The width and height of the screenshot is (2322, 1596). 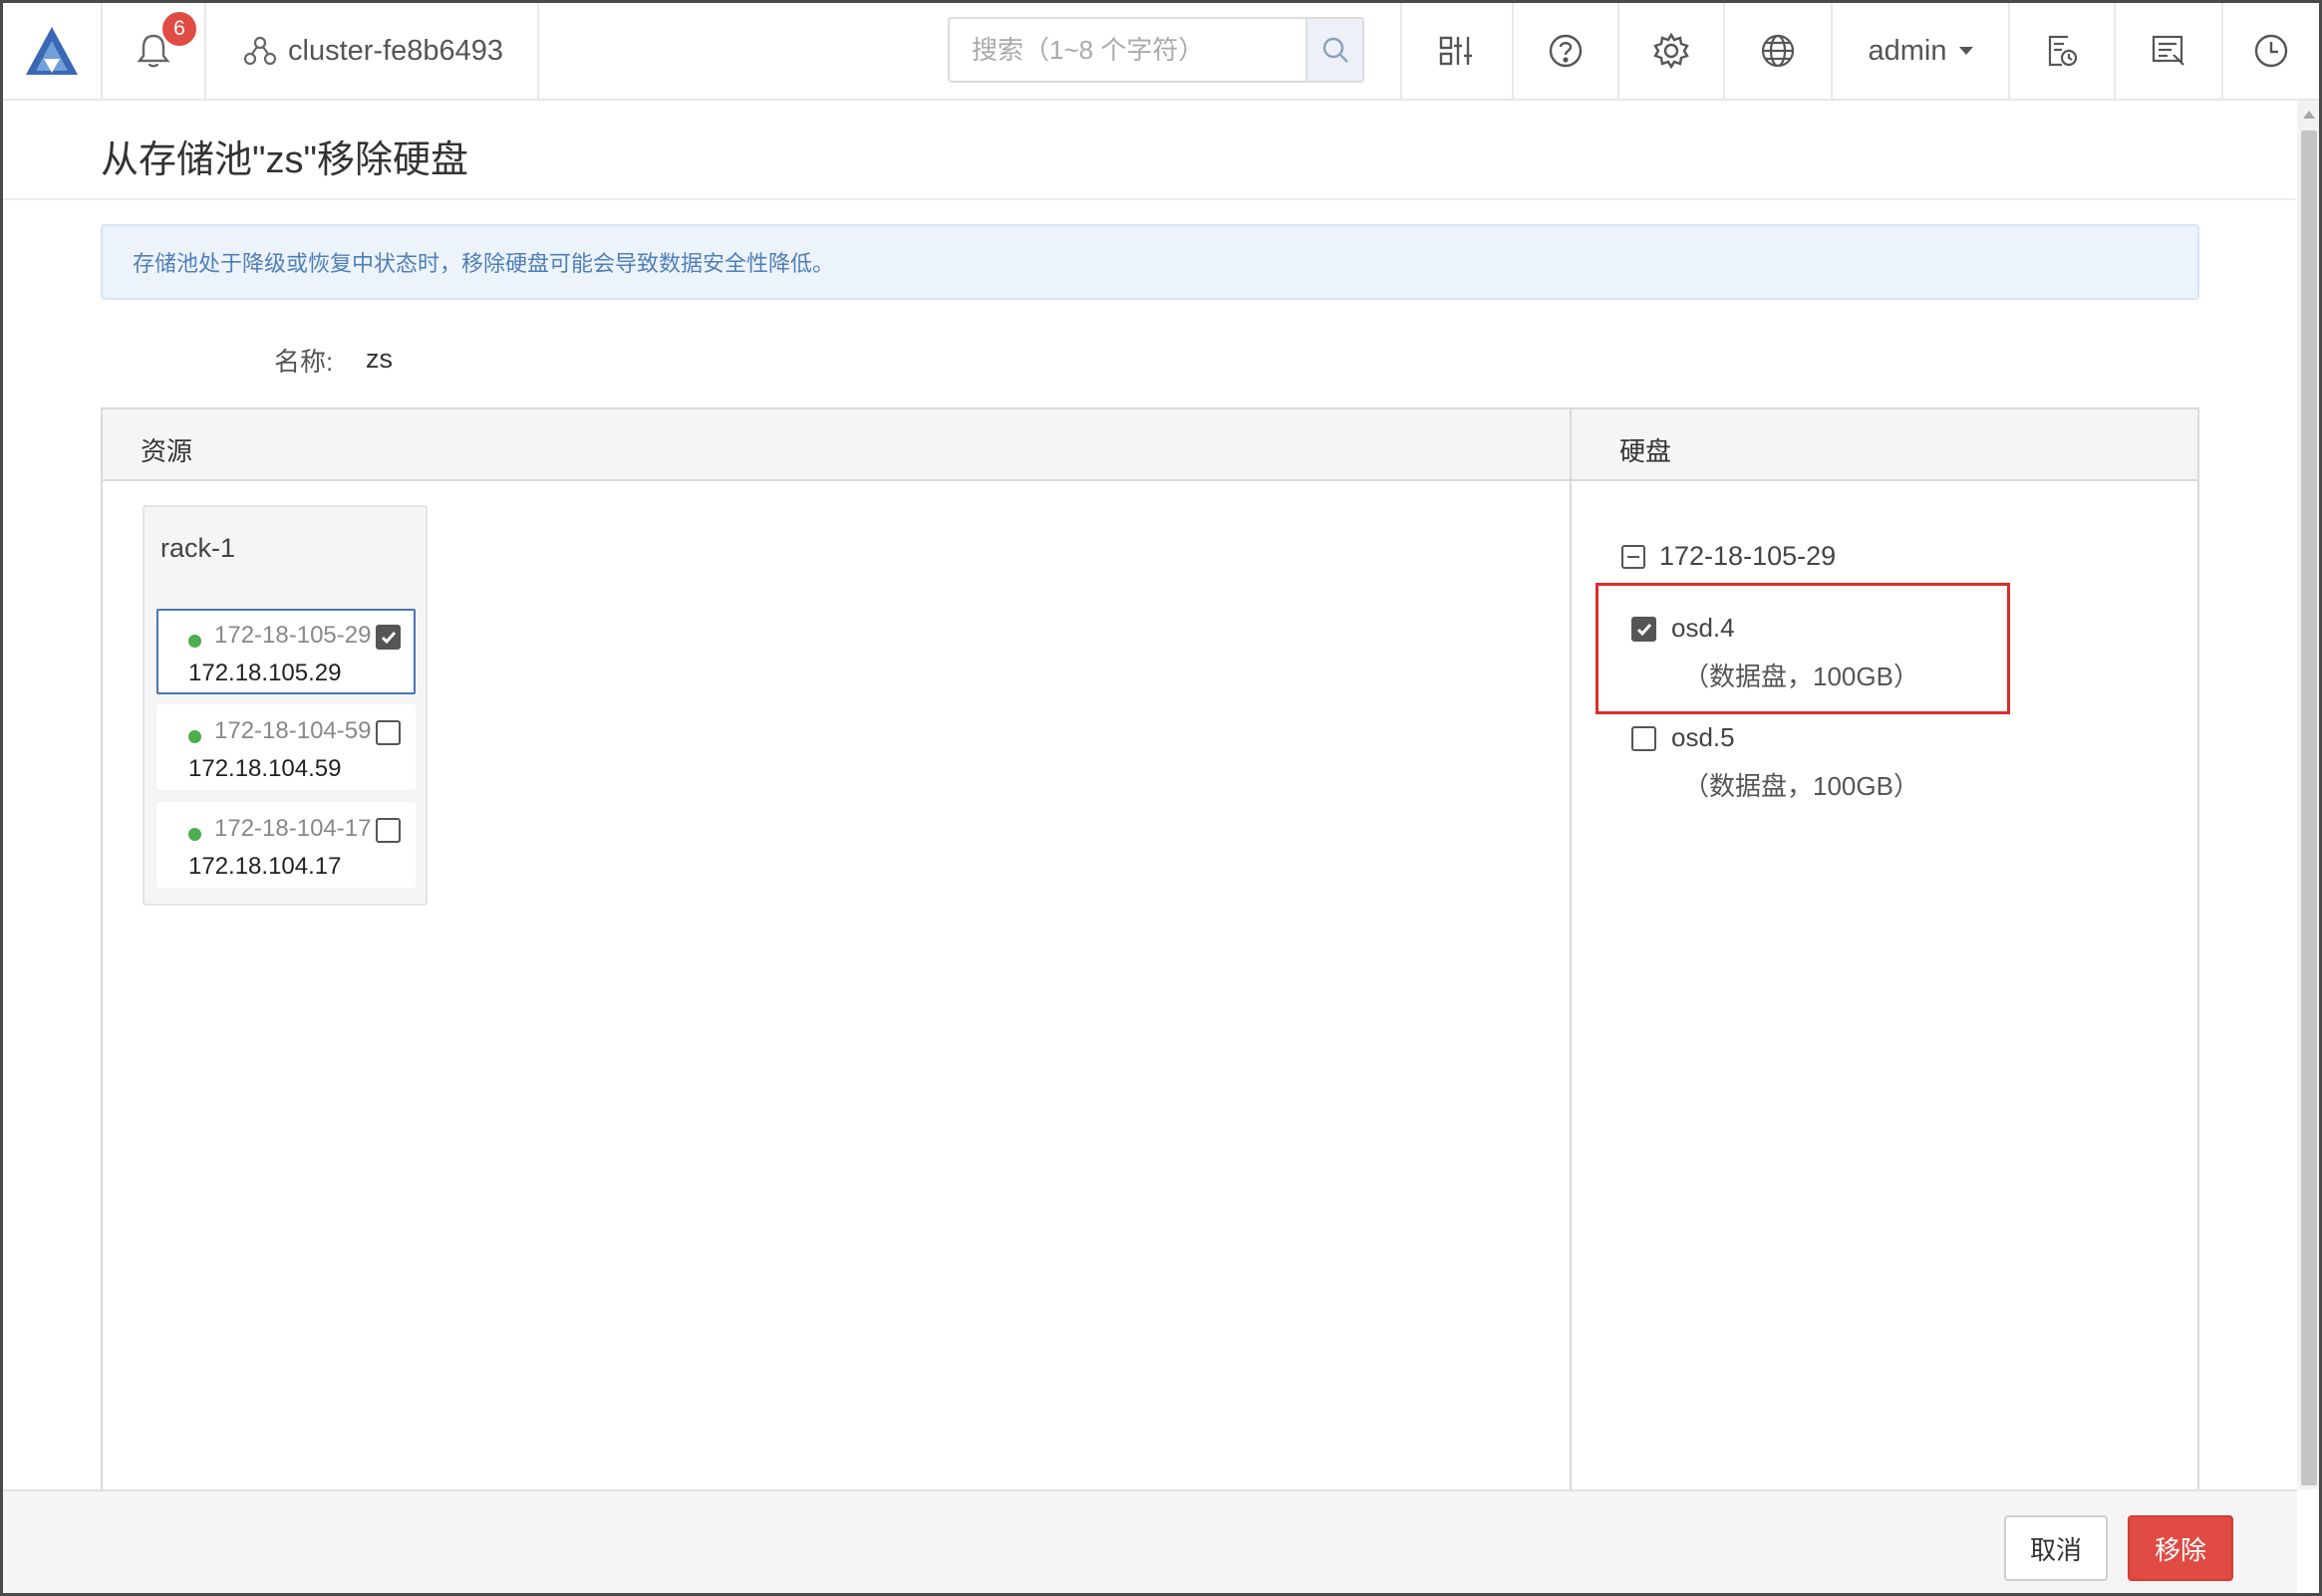 I want to click on help-button, so click(x=1566, y=51).